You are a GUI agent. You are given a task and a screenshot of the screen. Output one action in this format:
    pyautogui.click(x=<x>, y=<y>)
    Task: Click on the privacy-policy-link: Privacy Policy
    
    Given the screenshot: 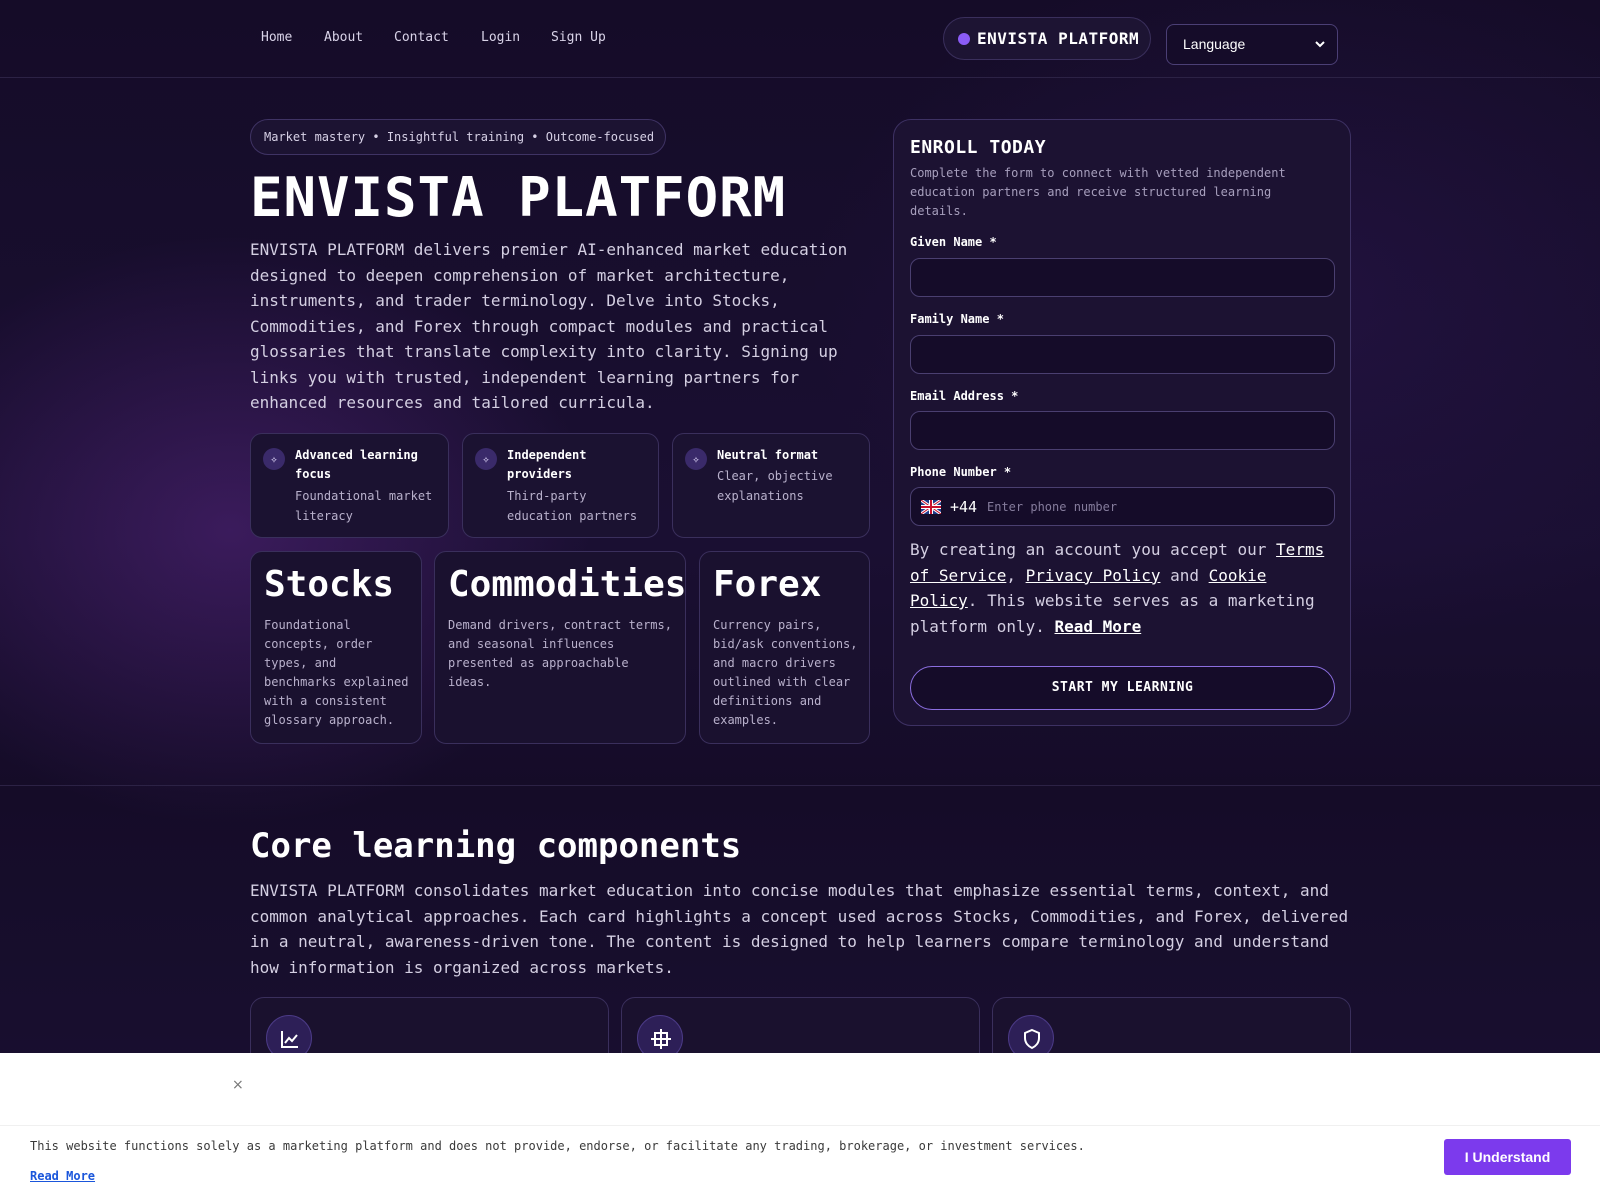 What is the action you would take?
    pyautogui.click(x=1093, y=575)
    